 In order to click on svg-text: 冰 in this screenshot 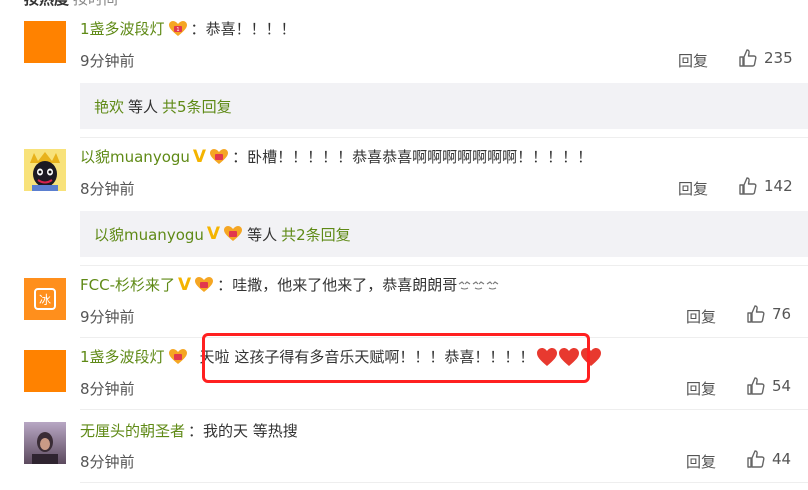, I will do `click(45, 300)`.